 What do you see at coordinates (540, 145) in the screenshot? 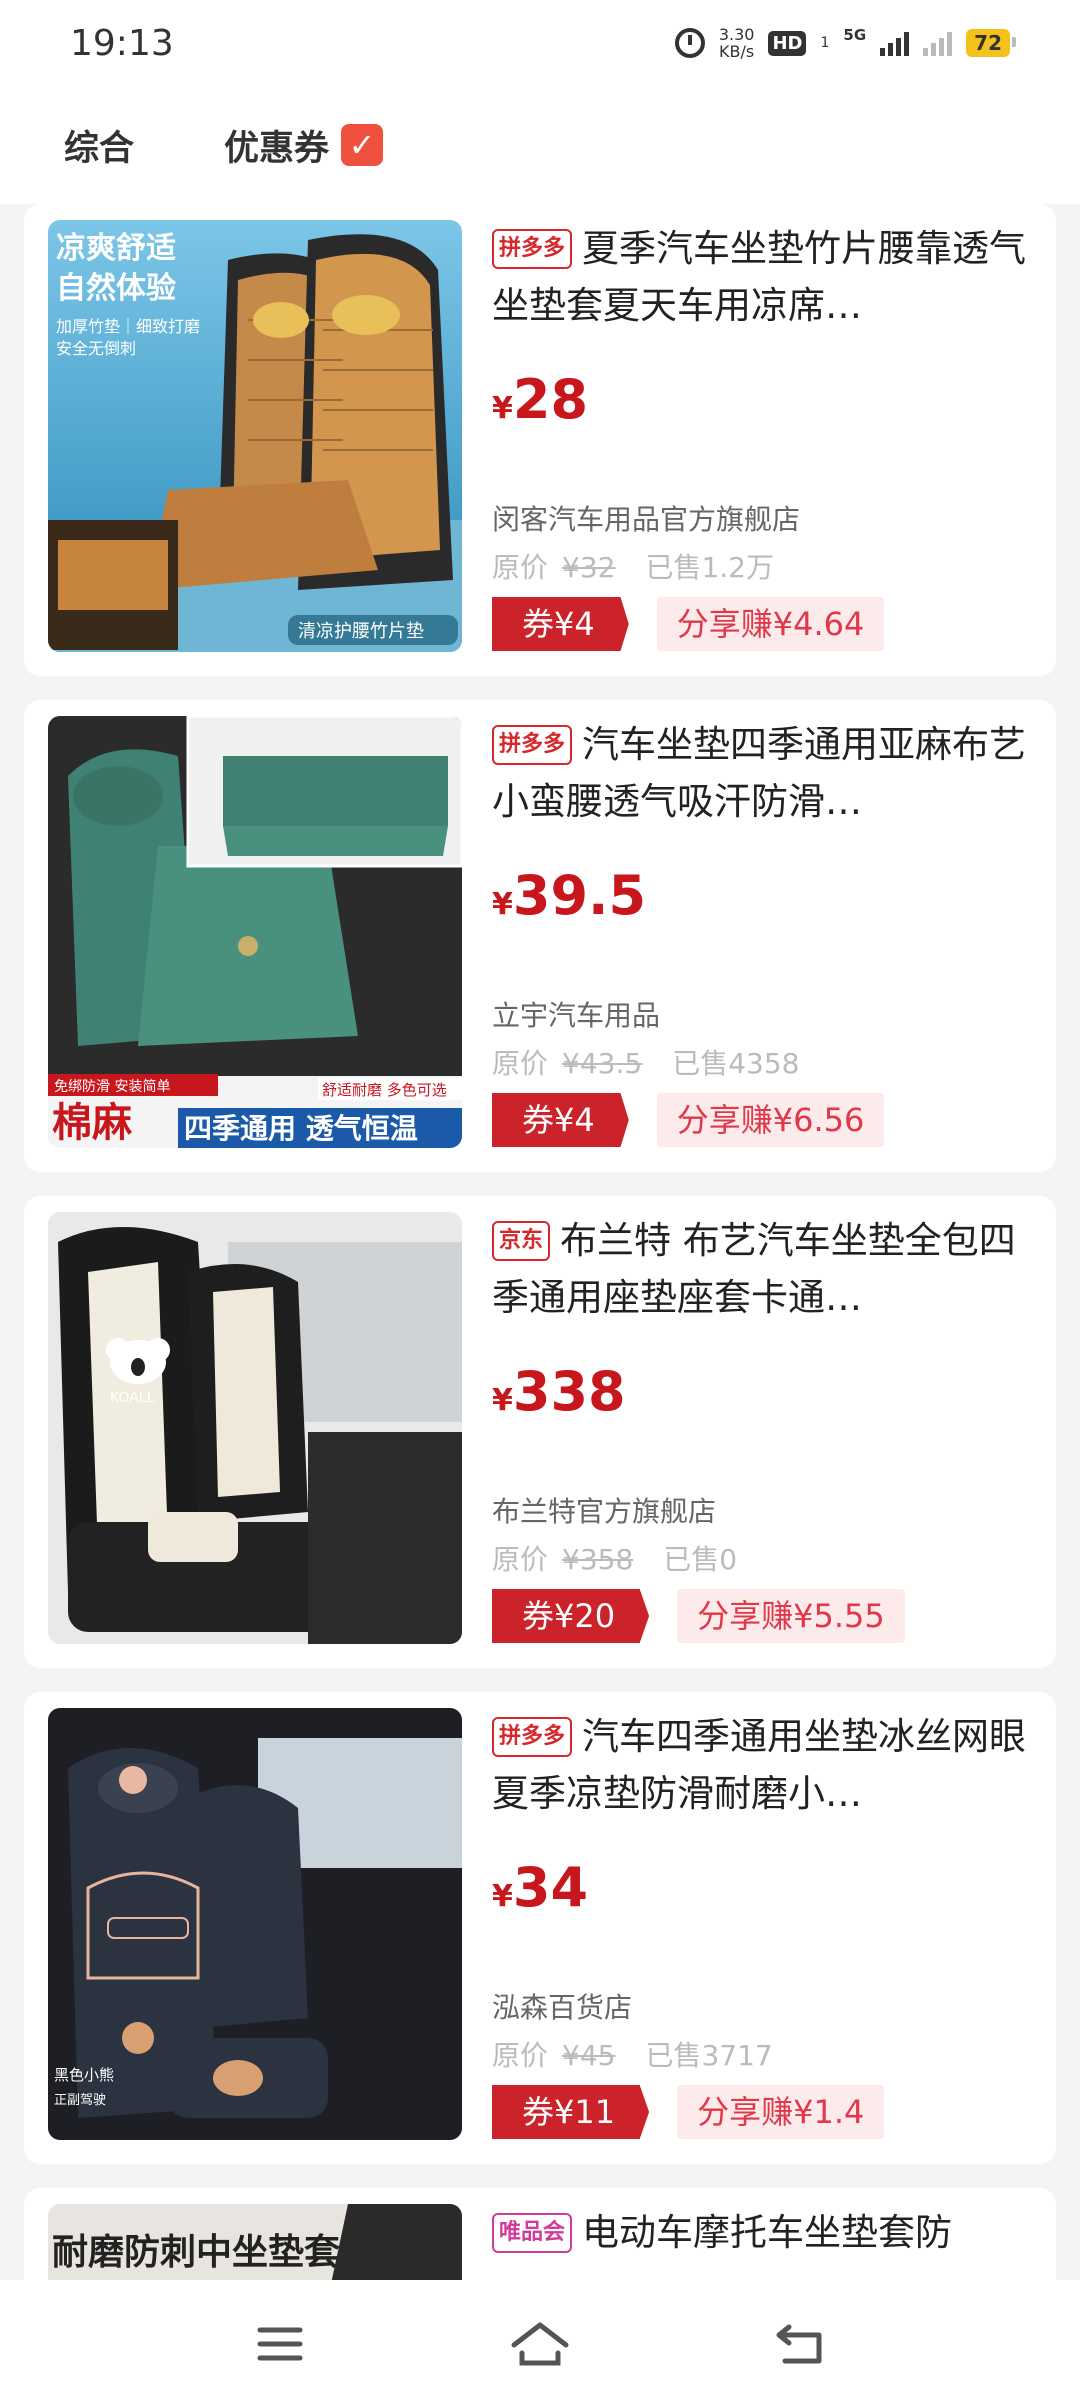
I see `filter-bar: 综合 优惠券 ✓` at bounding box center [540, 145].